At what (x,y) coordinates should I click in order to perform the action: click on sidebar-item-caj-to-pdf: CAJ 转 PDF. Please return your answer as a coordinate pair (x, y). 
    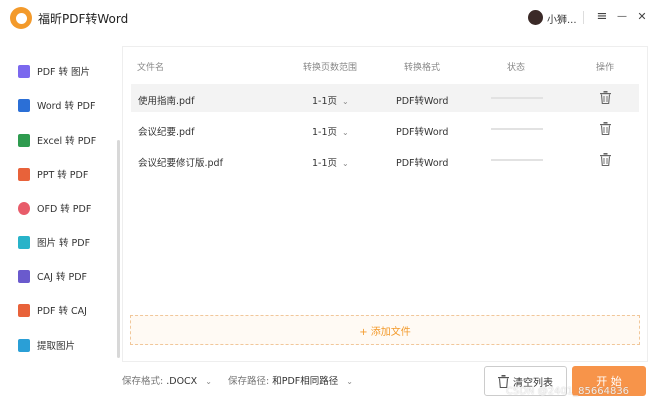
    Looking at the image, I should click on (65, 276).